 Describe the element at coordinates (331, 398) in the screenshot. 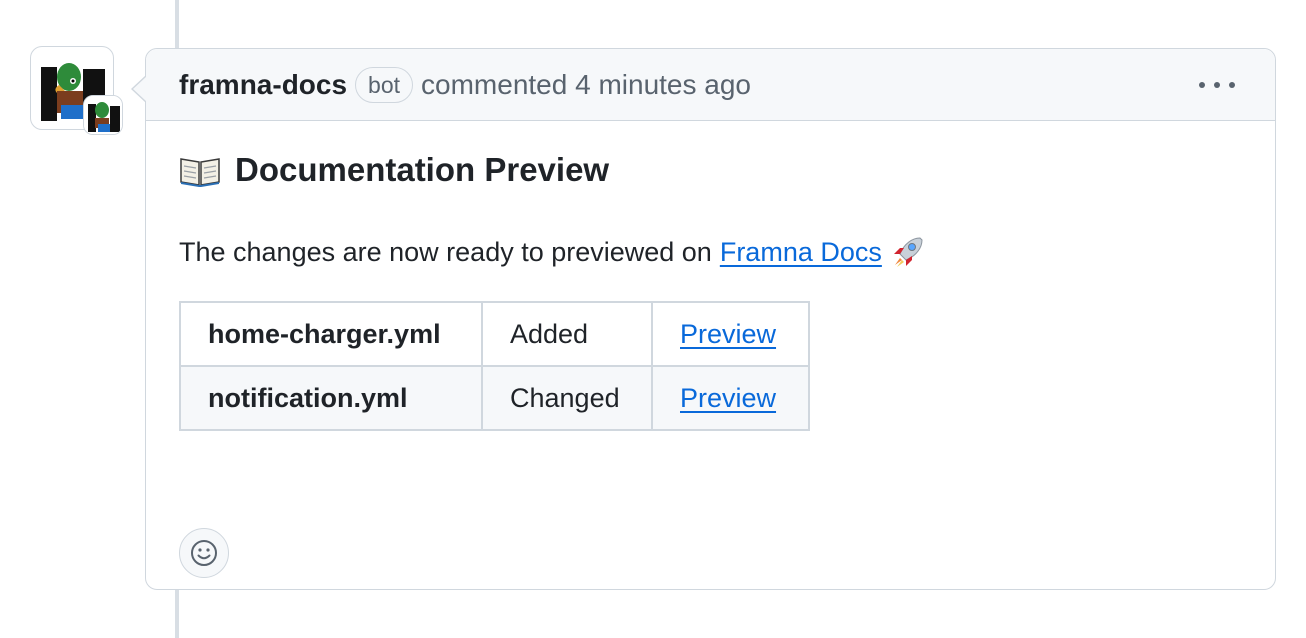

I see `file-name-cell: notification.yml` at that location.